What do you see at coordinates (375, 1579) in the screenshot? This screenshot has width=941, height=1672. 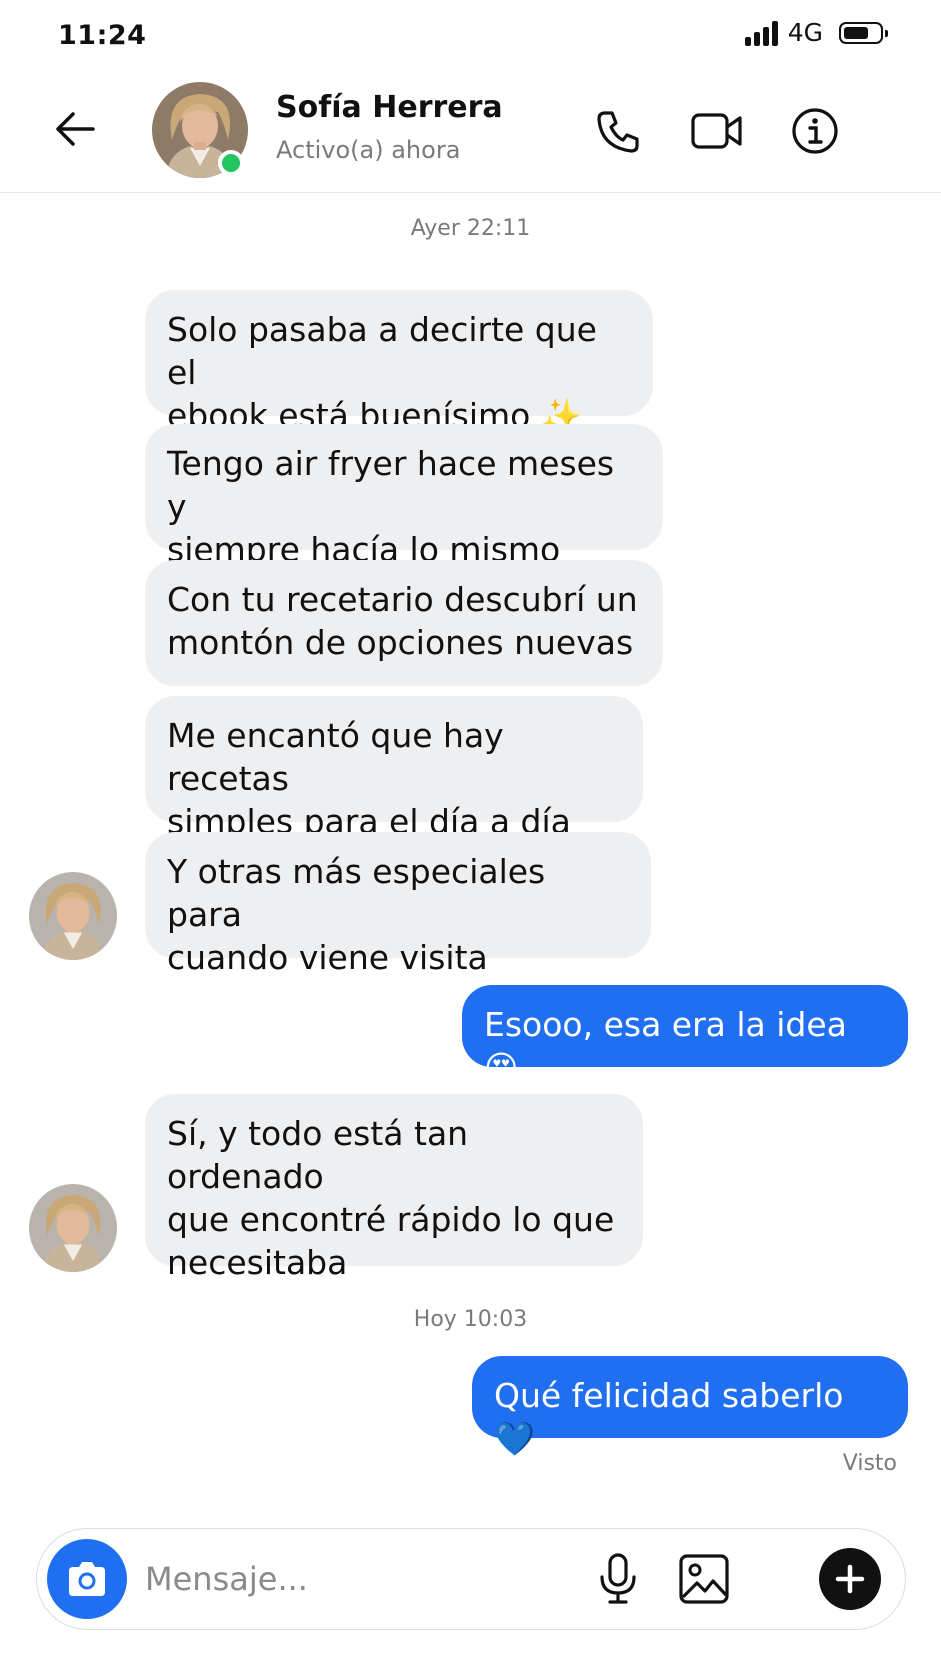 I see `message-input` at bounding box center [375, 1579].